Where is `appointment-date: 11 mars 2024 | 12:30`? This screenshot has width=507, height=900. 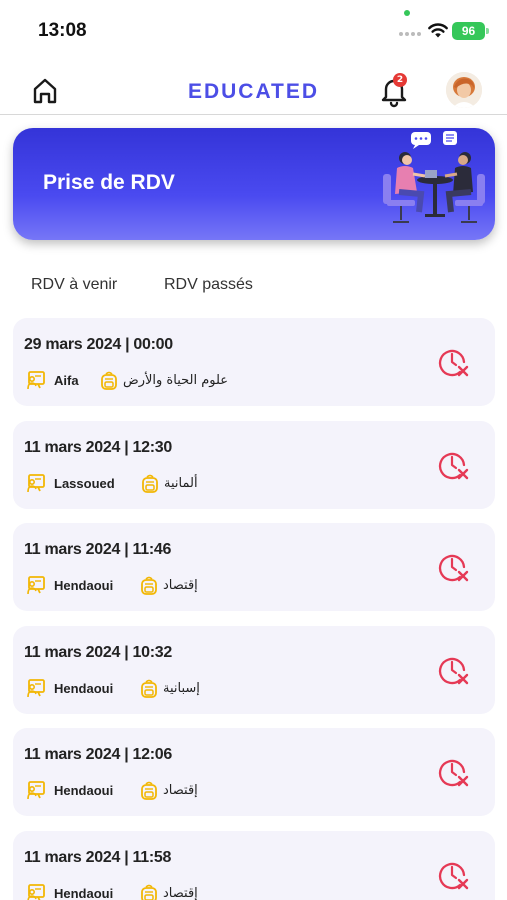
appointment-date: 11 mars 2024 | 12:30 is located at coordinates (98, 447).